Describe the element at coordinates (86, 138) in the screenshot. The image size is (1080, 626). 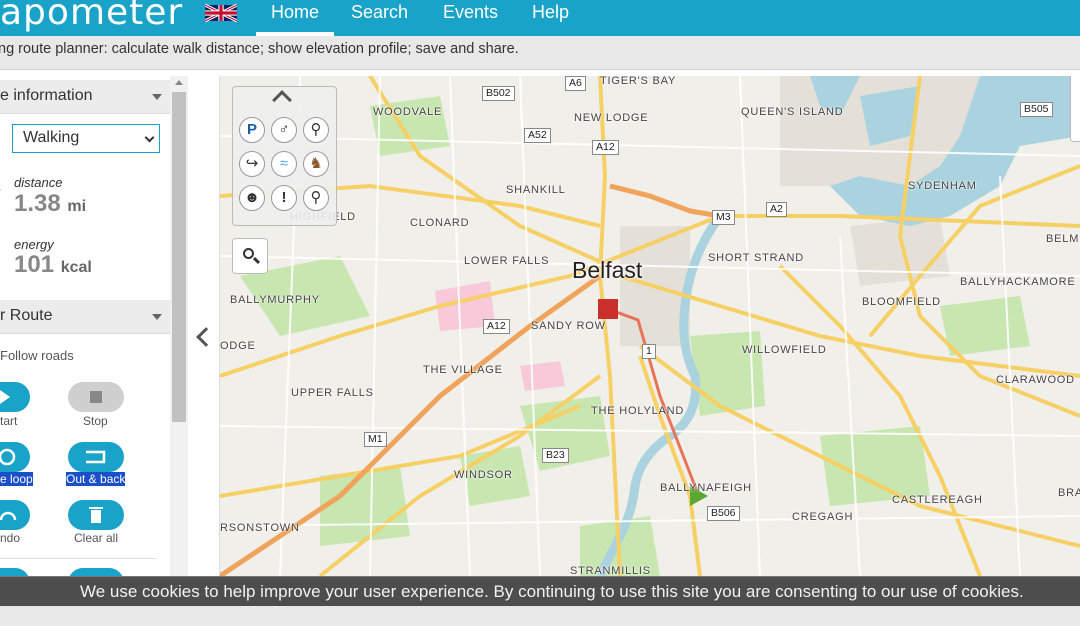
I see `activity-select: Walking` at that location.